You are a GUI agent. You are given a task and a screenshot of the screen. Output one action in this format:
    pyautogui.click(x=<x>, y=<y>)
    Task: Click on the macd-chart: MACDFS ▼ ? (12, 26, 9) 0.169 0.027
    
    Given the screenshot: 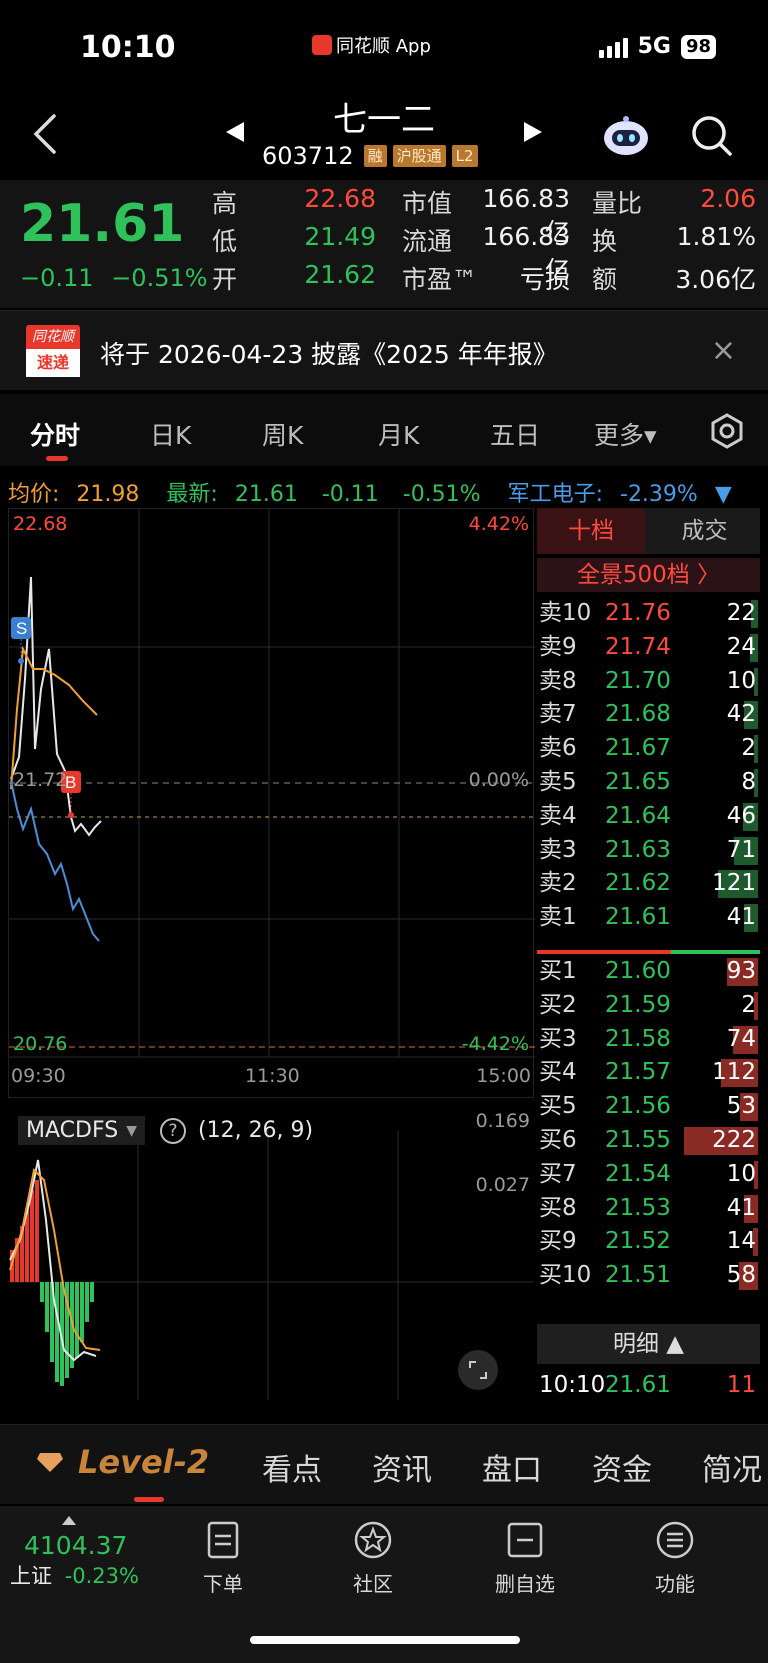 What is the action you would take?
    pyautogui.click(x=271, y=1255)
    